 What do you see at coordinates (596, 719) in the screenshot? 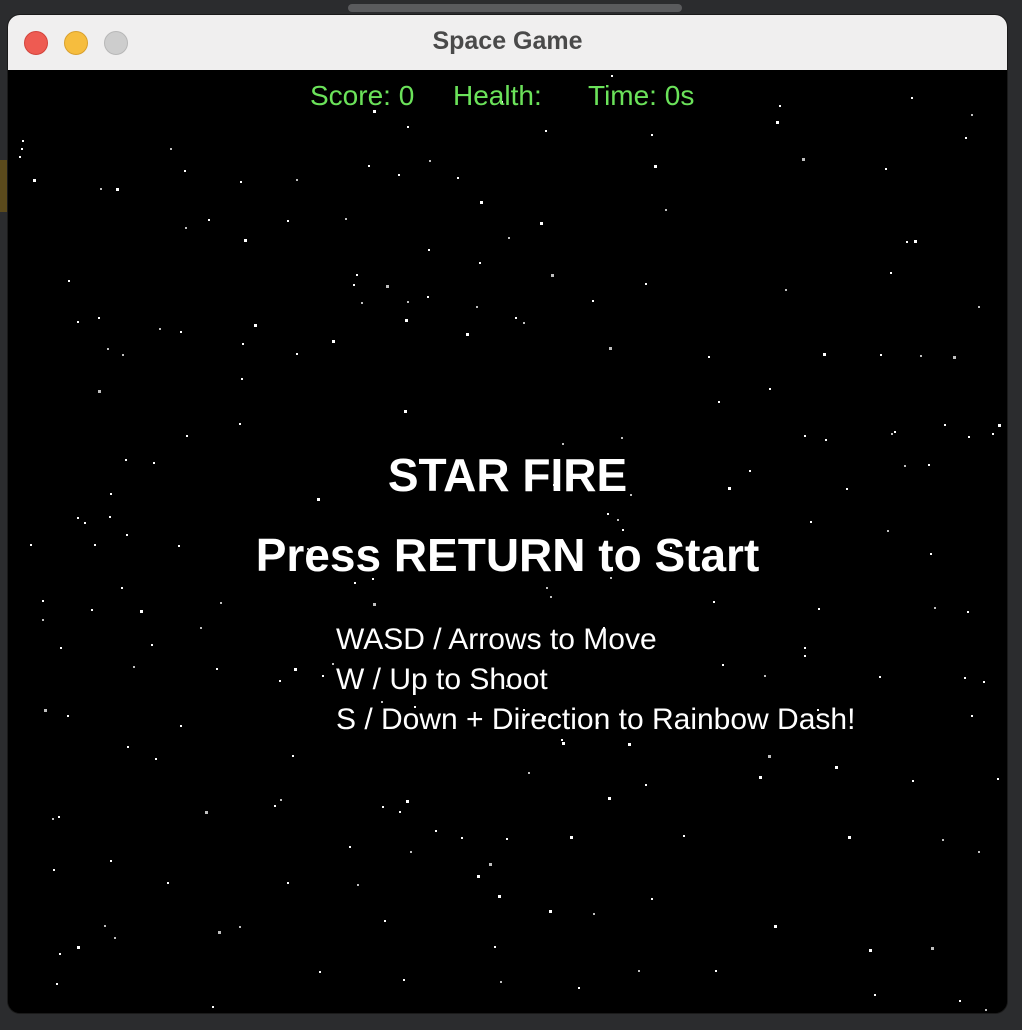
I see `instruction-dash: S / Down + Direction to Rainbow Dash!` at bounding box center [596, 719].